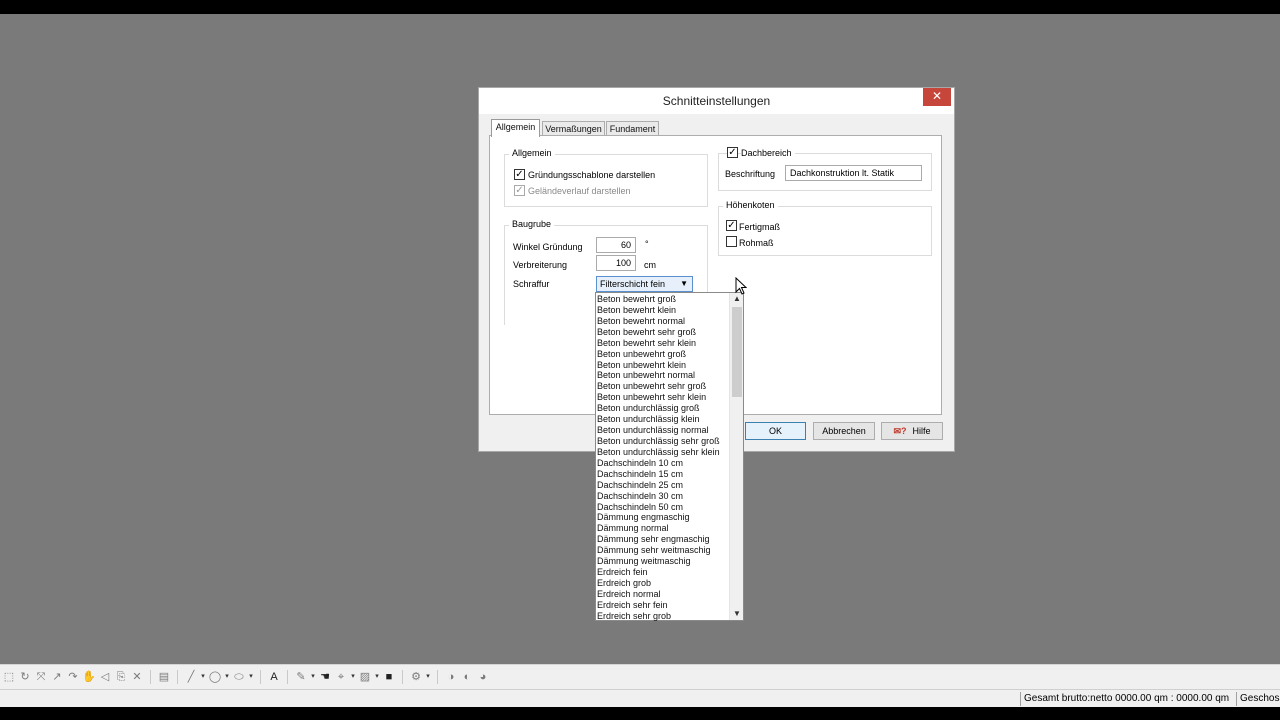  What do you see at coordinates (663, 343) in the screenshot?
I see `dropdown-list-item: Beton bewehrt sehr klein` at bounding box center [663, 343].